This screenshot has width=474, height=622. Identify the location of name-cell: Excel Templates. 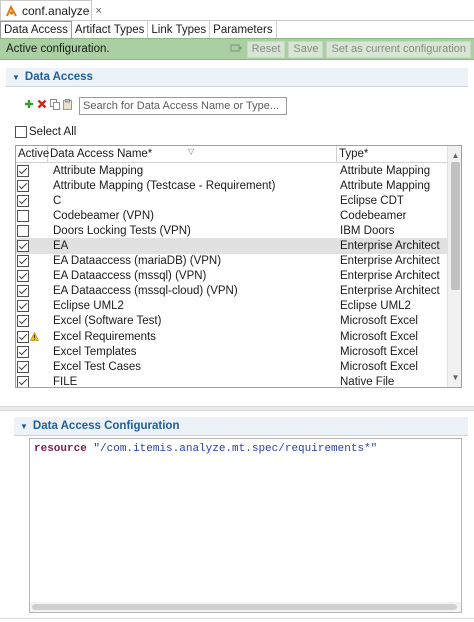
(192, 352).